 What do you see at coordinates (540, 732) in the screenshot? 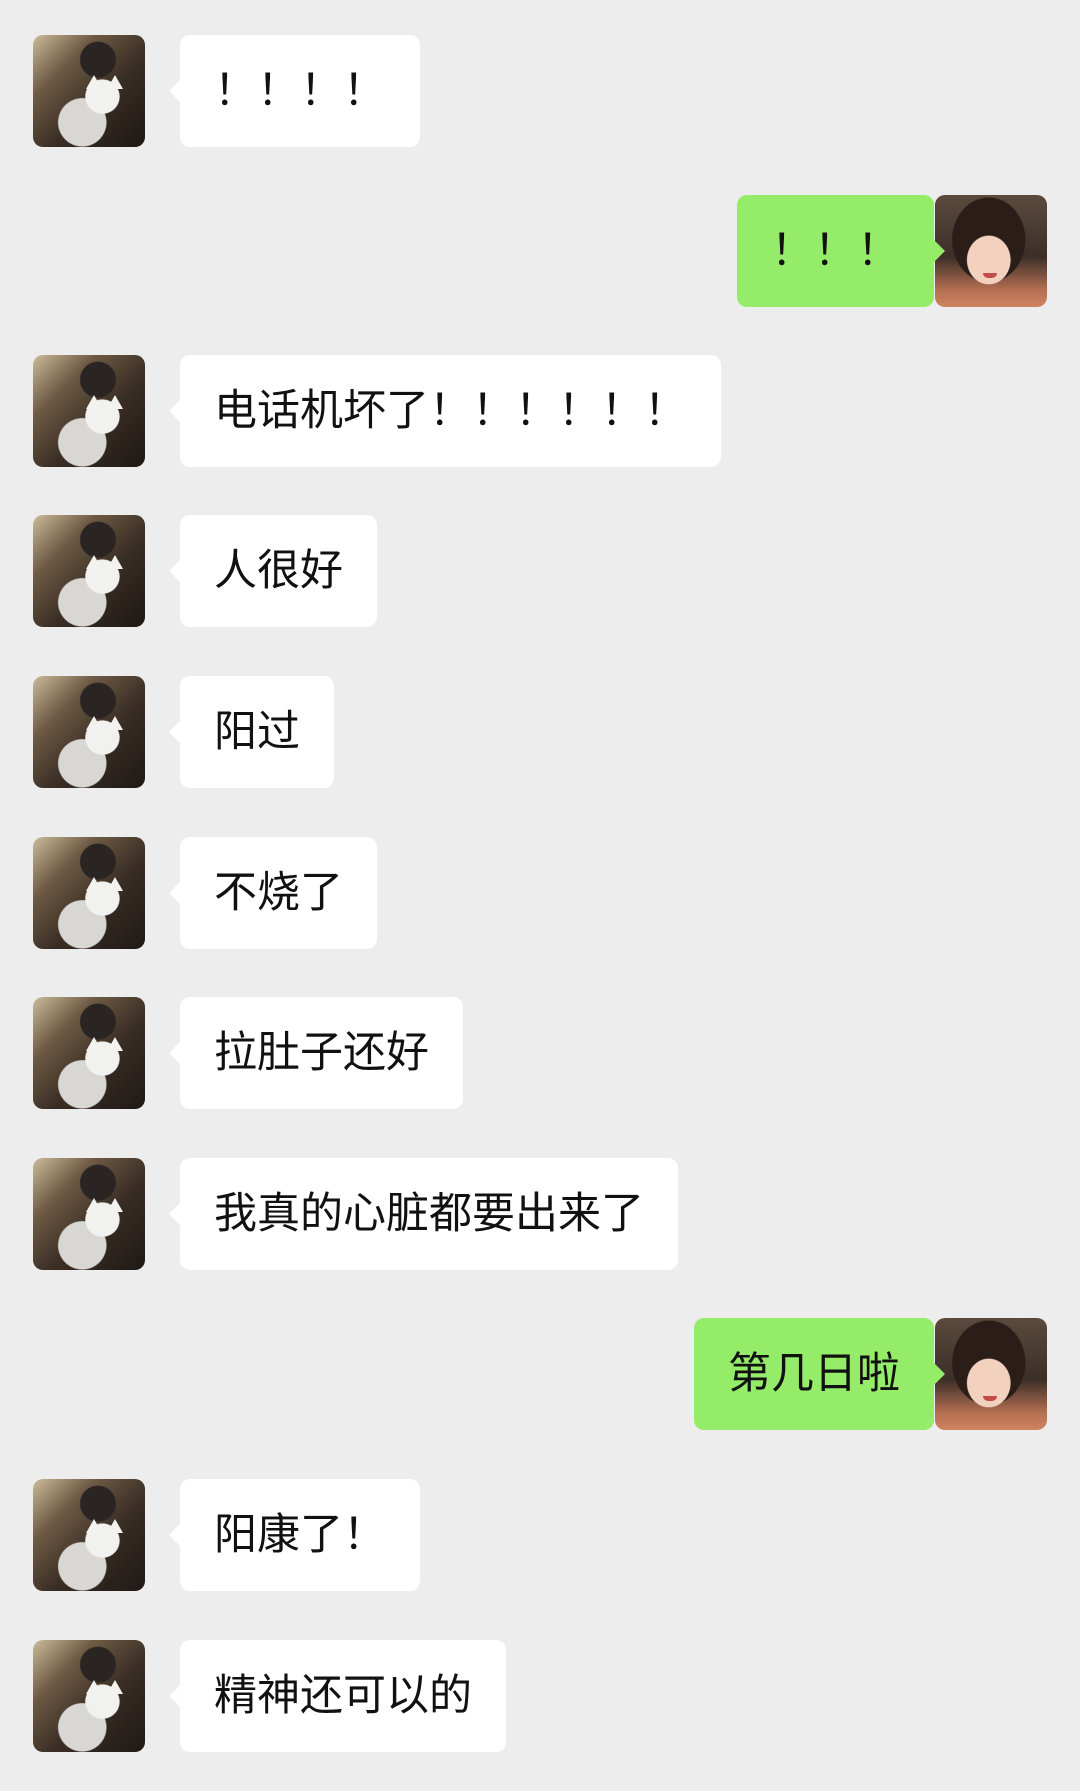
I see `message-row-incoming: 阳过` at bounding box center [540, 732].